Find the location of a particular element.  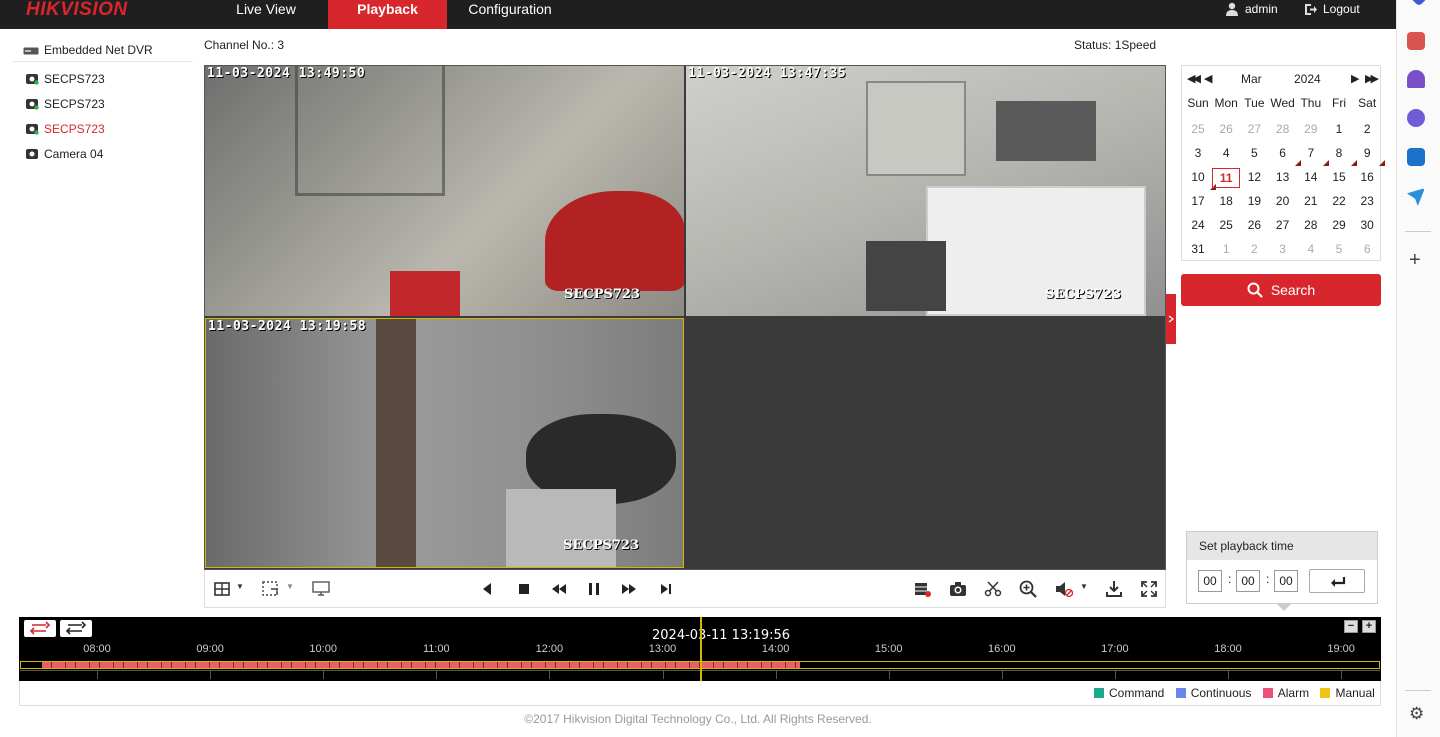

calendar-day: 19 is located at coordinates (1254, 202).